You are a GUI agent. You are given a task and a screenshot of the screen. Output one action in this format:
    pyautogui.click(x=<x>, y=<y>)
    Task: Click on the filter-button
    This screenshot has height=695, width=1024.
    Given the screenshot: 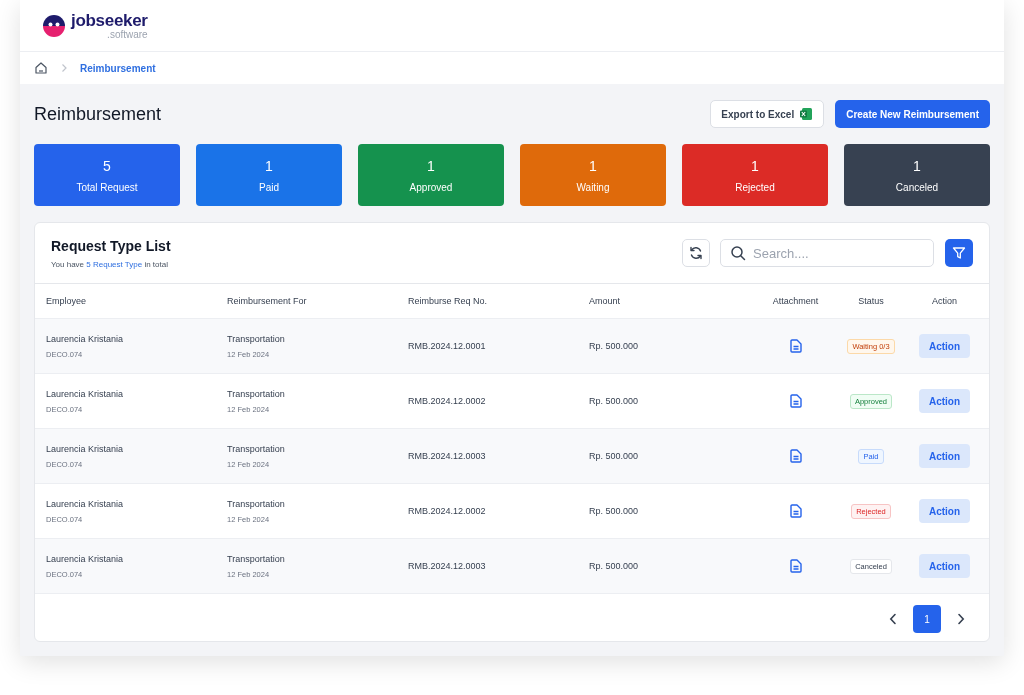 What is the action you would take?
    pyautogui.click(x=959, y=253)
    